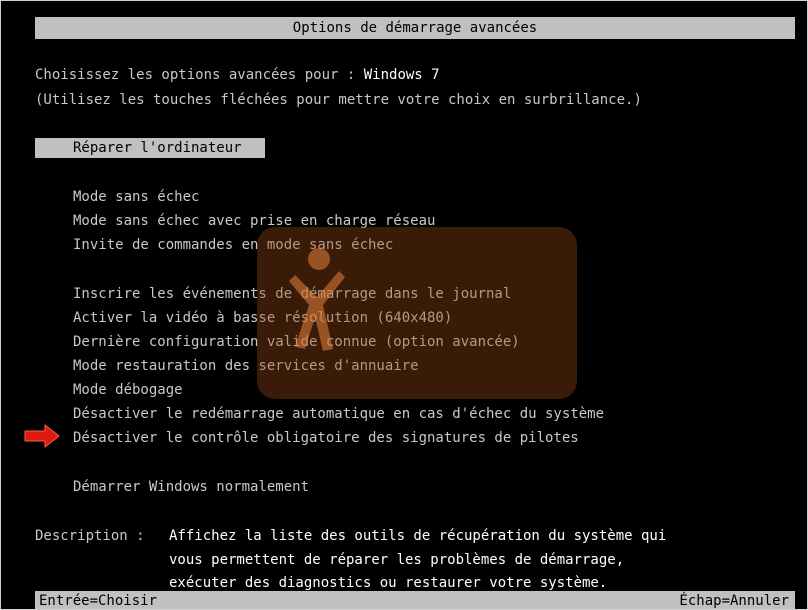 Image resolution: width=808 pixels, height=610 pixels. Describe the element at coordinates (42, 436) in the screenshot. I see `red-arrow-icon` at that location.